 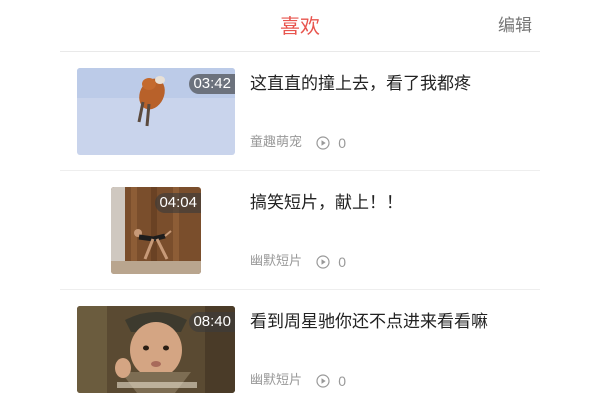 I want to click on video-thumbnail: 08:40, so click(x=156, y=349).